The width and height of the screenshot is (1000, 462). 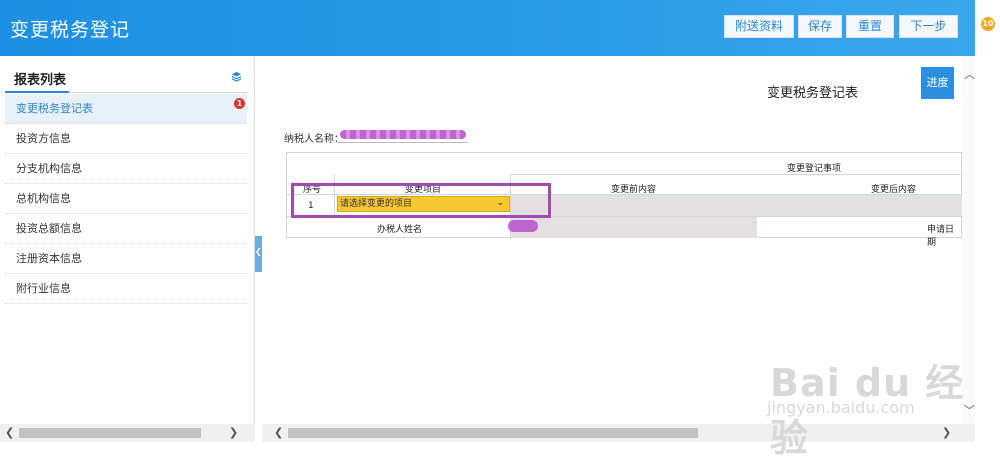 What do you see at coordinates (236, 76) in the screenshot?
I see `layers-icon` at bounding box center [236, 76].